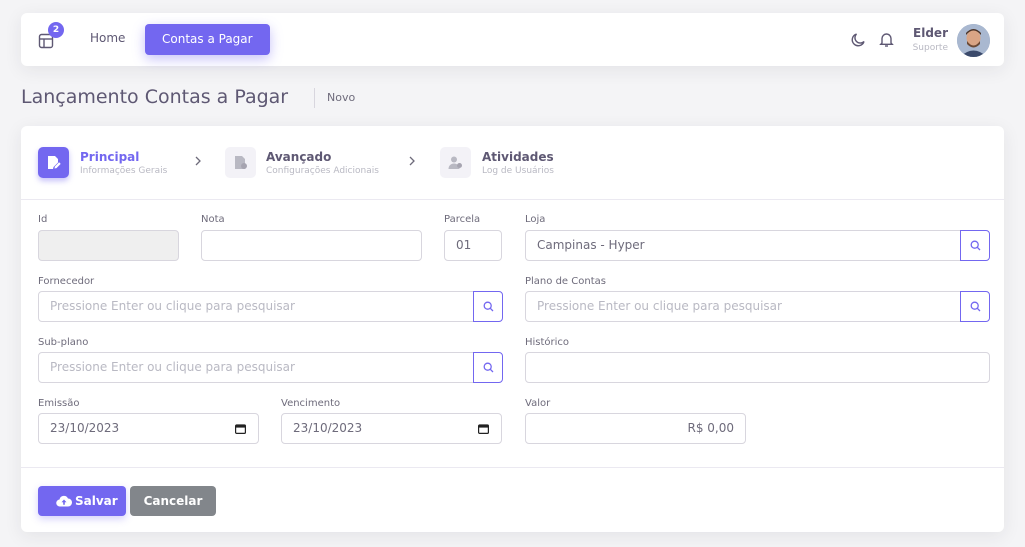 This screenshot has height=547, width=1025. What do you see at coordinates (256, 367) in the screenshot?
I see `subplano-field: Pressione Enter ou clique para pesquisar` at bounding box center [256, 367].